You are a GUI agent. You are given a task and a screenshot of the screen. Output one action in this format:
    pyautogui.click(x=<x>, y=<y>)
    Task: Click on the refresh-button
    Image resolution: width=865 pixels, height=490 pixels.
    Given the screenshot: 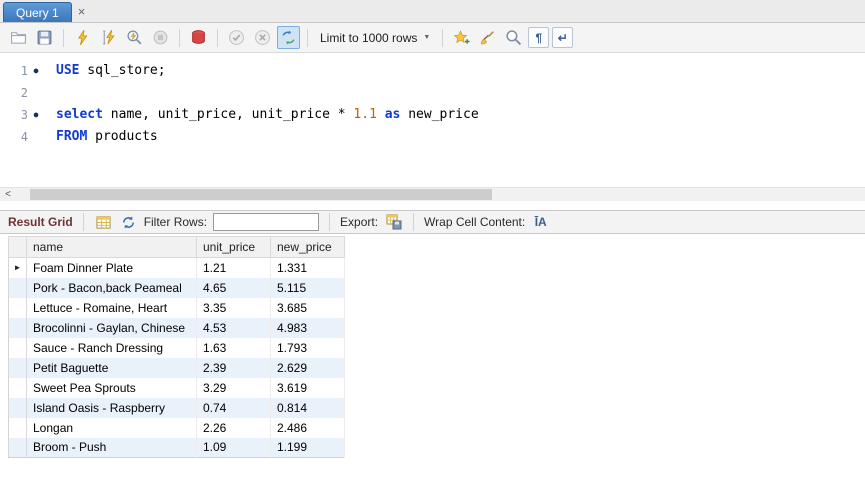 What is the action you would take?
    pyautogui.click(x=128, y=222)
    